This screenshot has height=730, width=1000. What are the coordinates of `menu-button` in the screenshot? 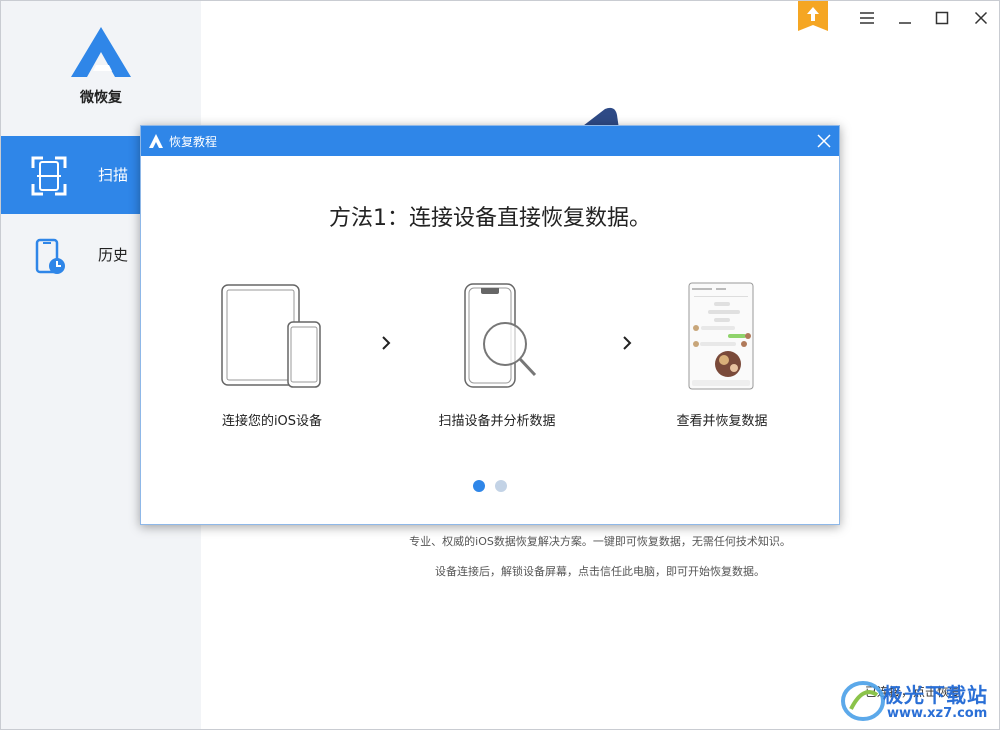 It's located at (867, 18).